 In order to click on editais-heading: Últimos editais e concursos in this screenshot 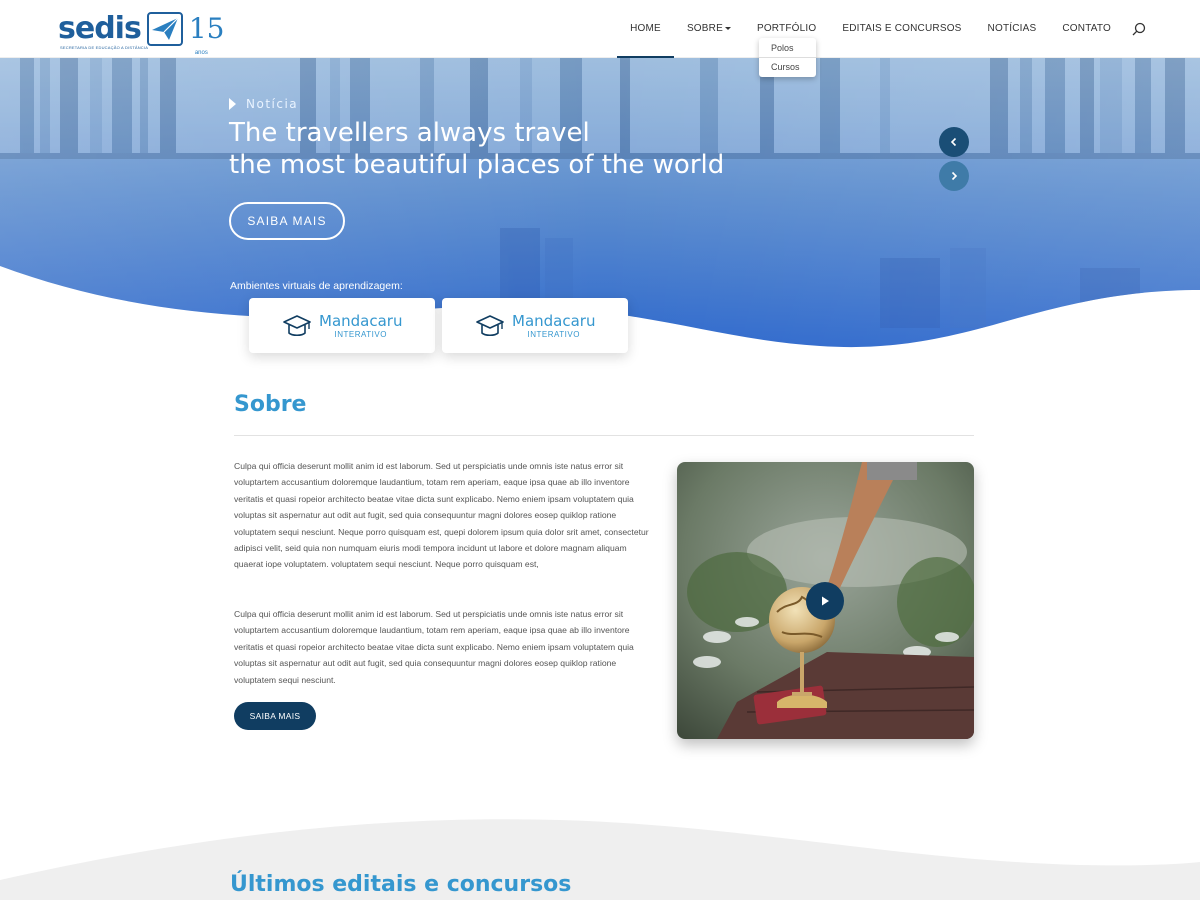, I will do `click(401, 884)`.